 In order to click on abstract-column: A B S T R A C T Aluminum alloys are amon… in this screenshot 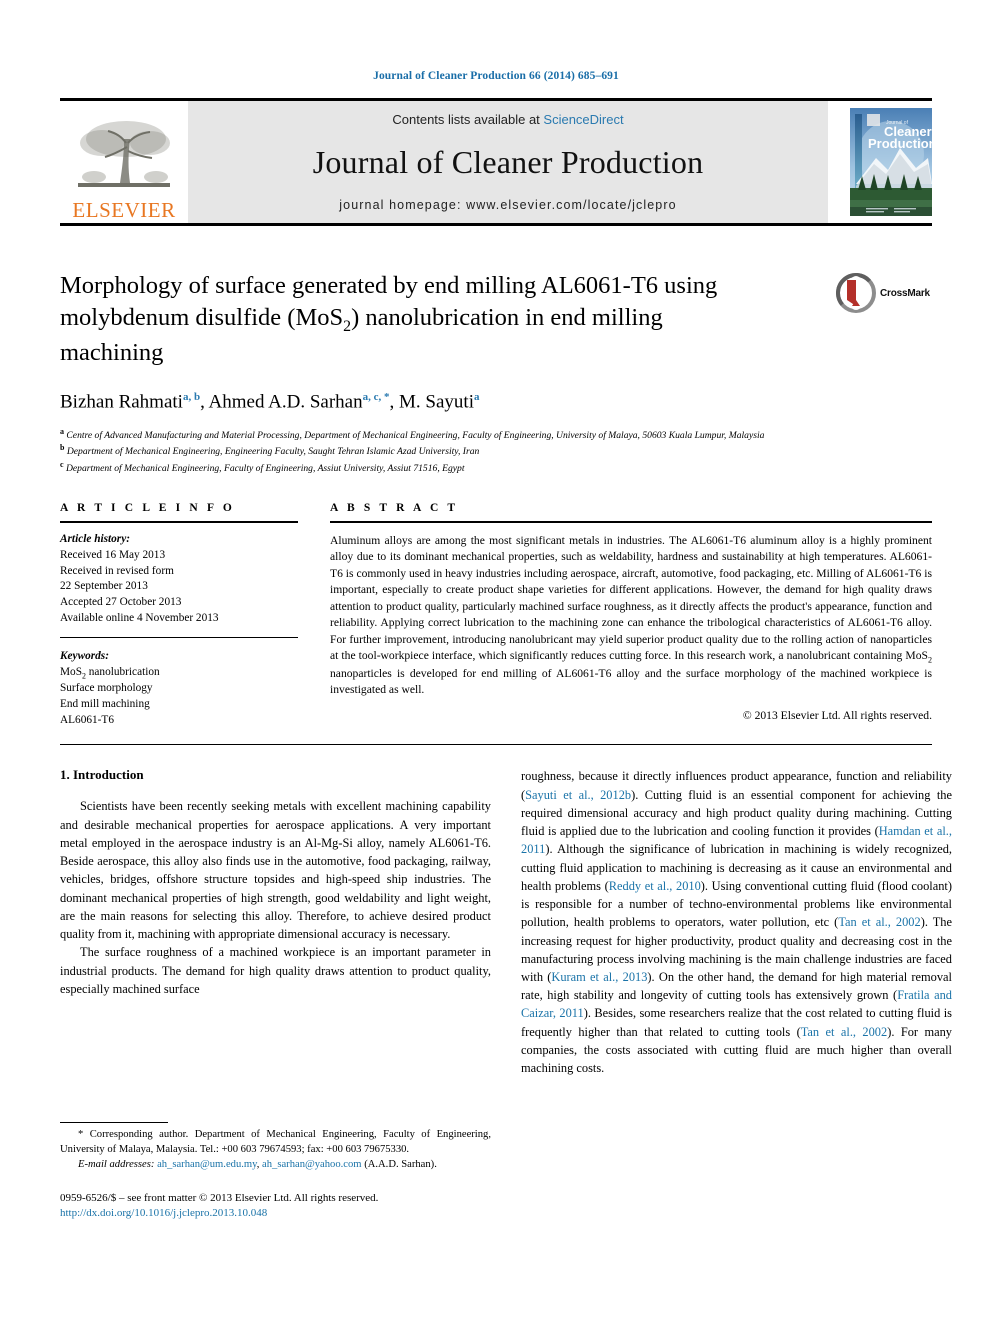, I will do `click(631, 615)`.